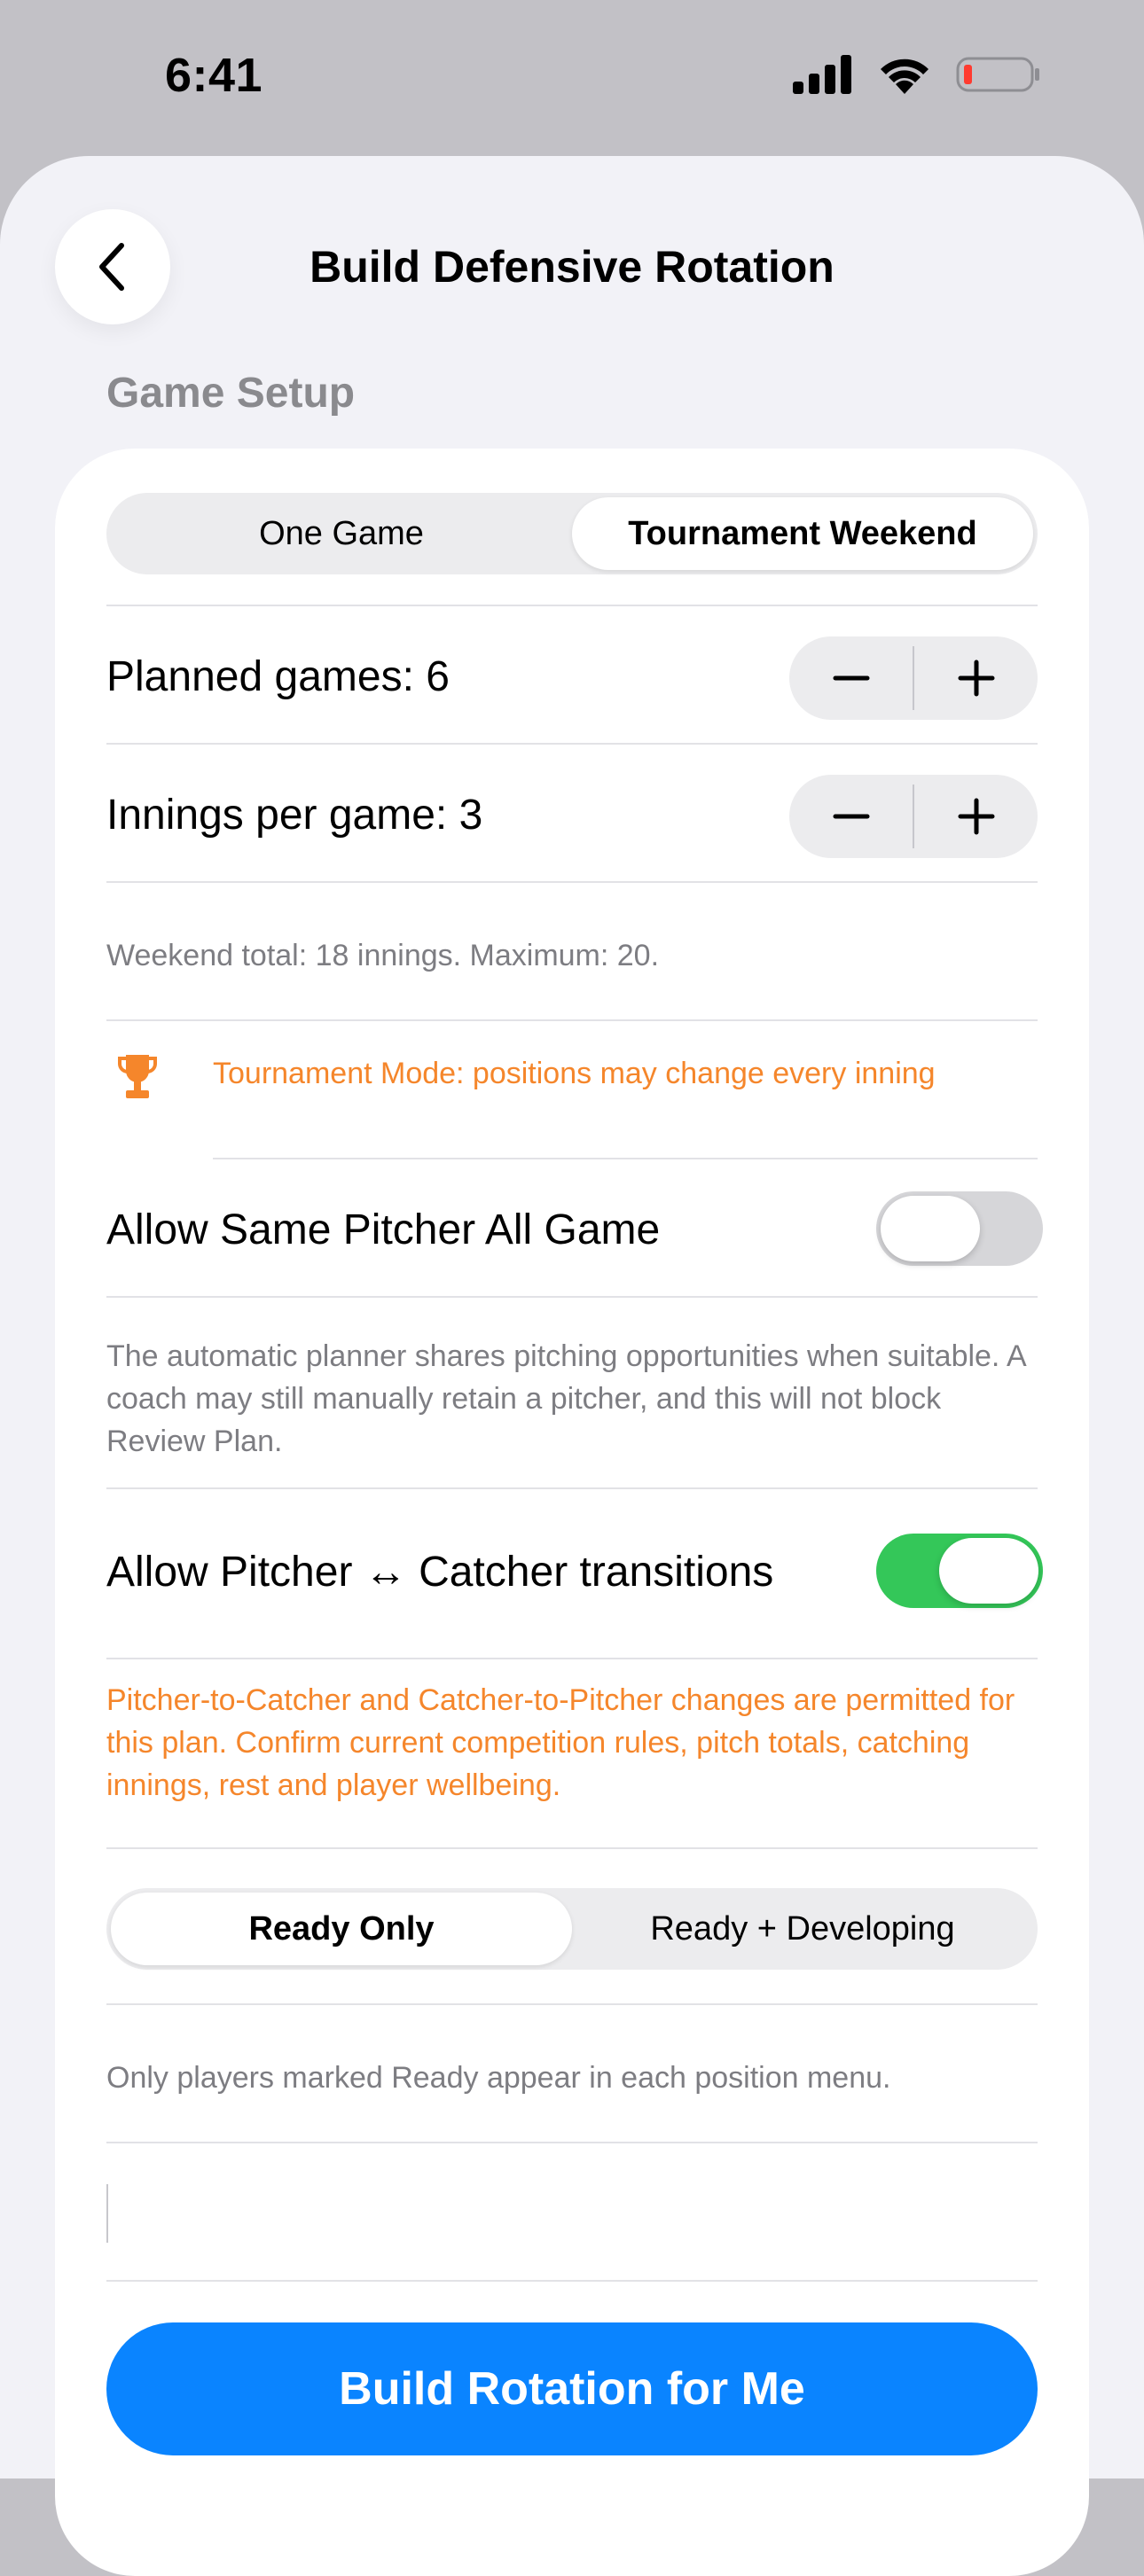 Image resolution: width=1144 pixels, height=2576 pixels. I want to click on game-mode-segmented-control: One Game Tournament Weekend, so click(572, 533).